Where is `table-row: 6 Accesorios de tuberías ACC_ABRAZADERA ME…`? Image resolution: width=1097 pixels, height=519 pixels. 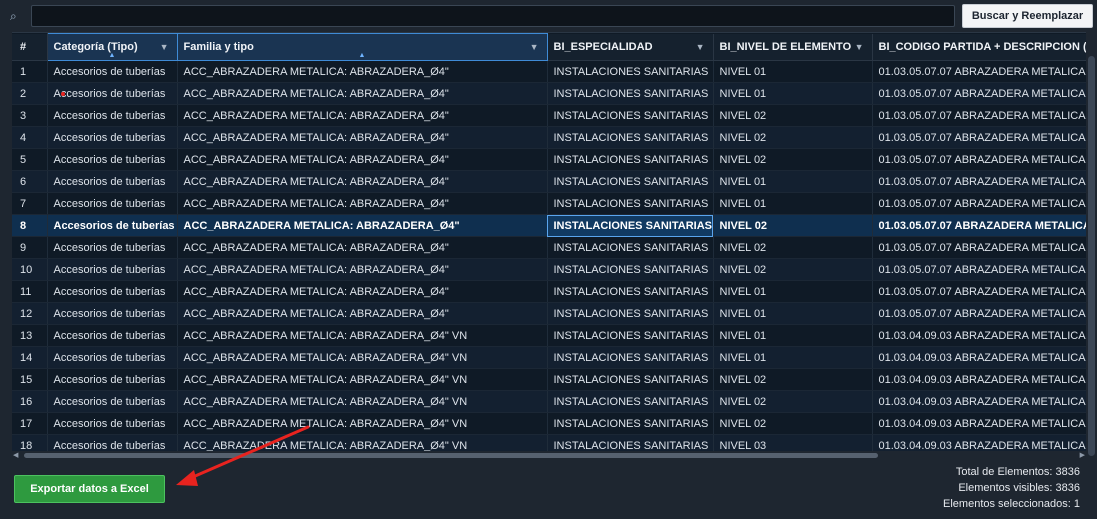
table-row: 6 Accesorios de tuberías ACC_ABRAZADERA ME… is located at coordinates (552, 181).